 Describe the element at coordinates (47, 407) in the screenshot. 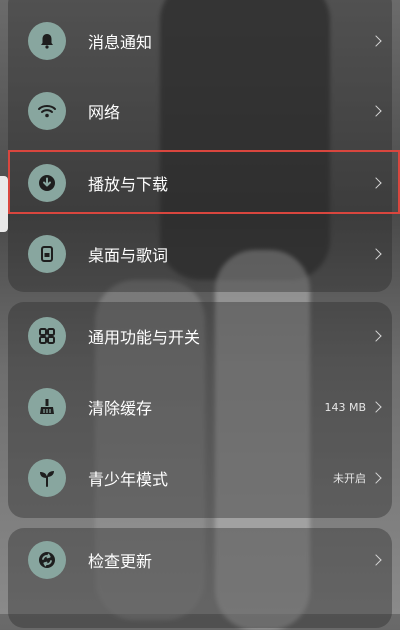

I see `broom-icon` at that location.